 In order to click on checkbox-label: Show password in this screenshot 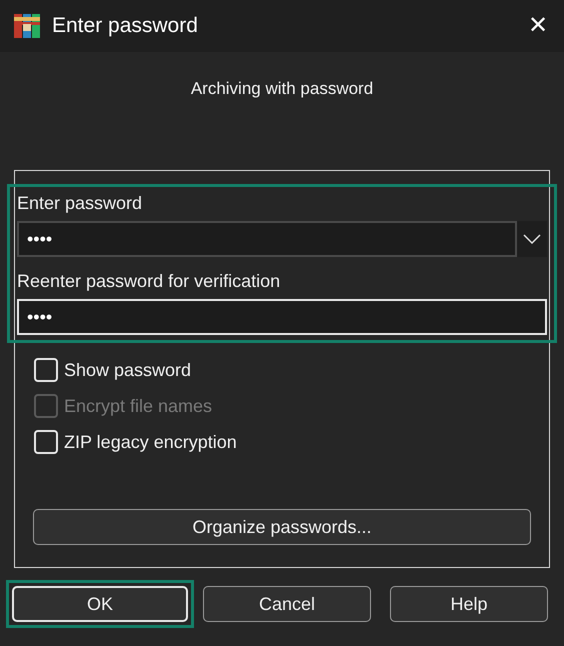, I will do `click(128, 370)`.